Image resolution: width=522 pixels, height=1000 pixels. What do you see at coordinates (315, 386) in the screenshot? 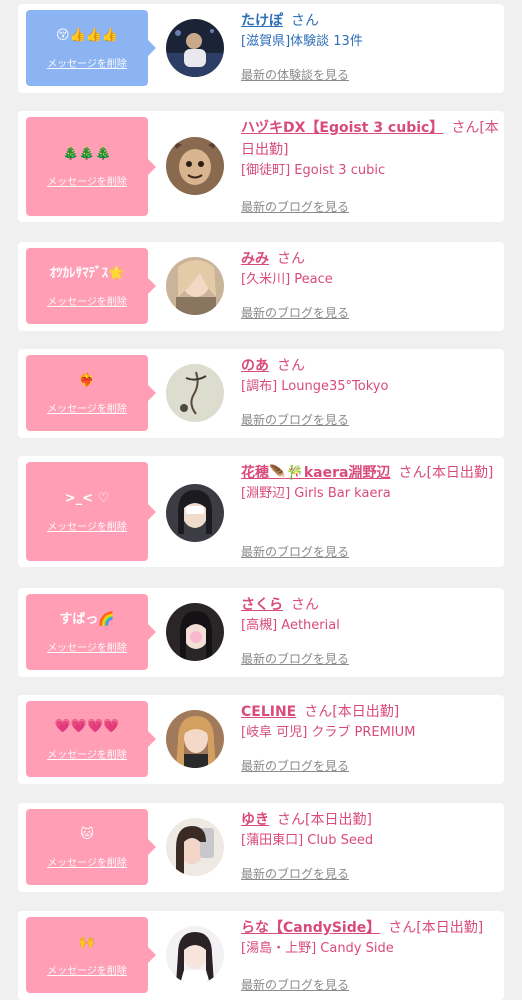
I see `user-detail: [調布] Lounge35°Tokyo` at bounding box center [315, 386].